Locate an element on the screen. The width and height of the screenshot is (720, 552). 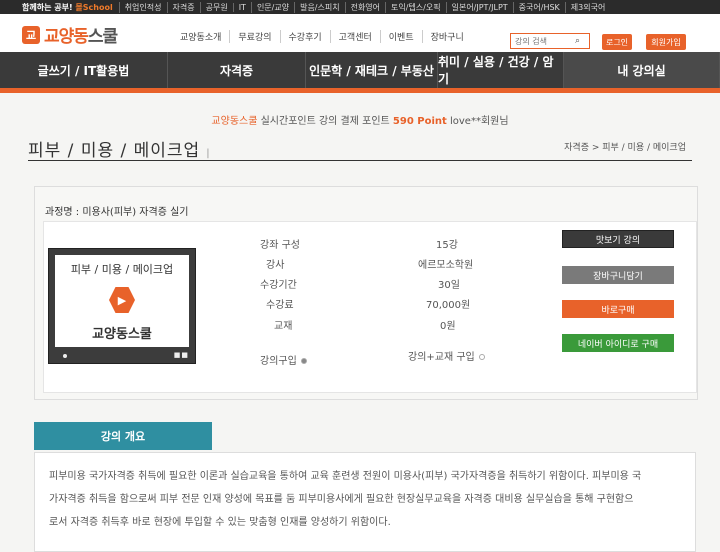
title-rule is located at coordinates (360, 160).